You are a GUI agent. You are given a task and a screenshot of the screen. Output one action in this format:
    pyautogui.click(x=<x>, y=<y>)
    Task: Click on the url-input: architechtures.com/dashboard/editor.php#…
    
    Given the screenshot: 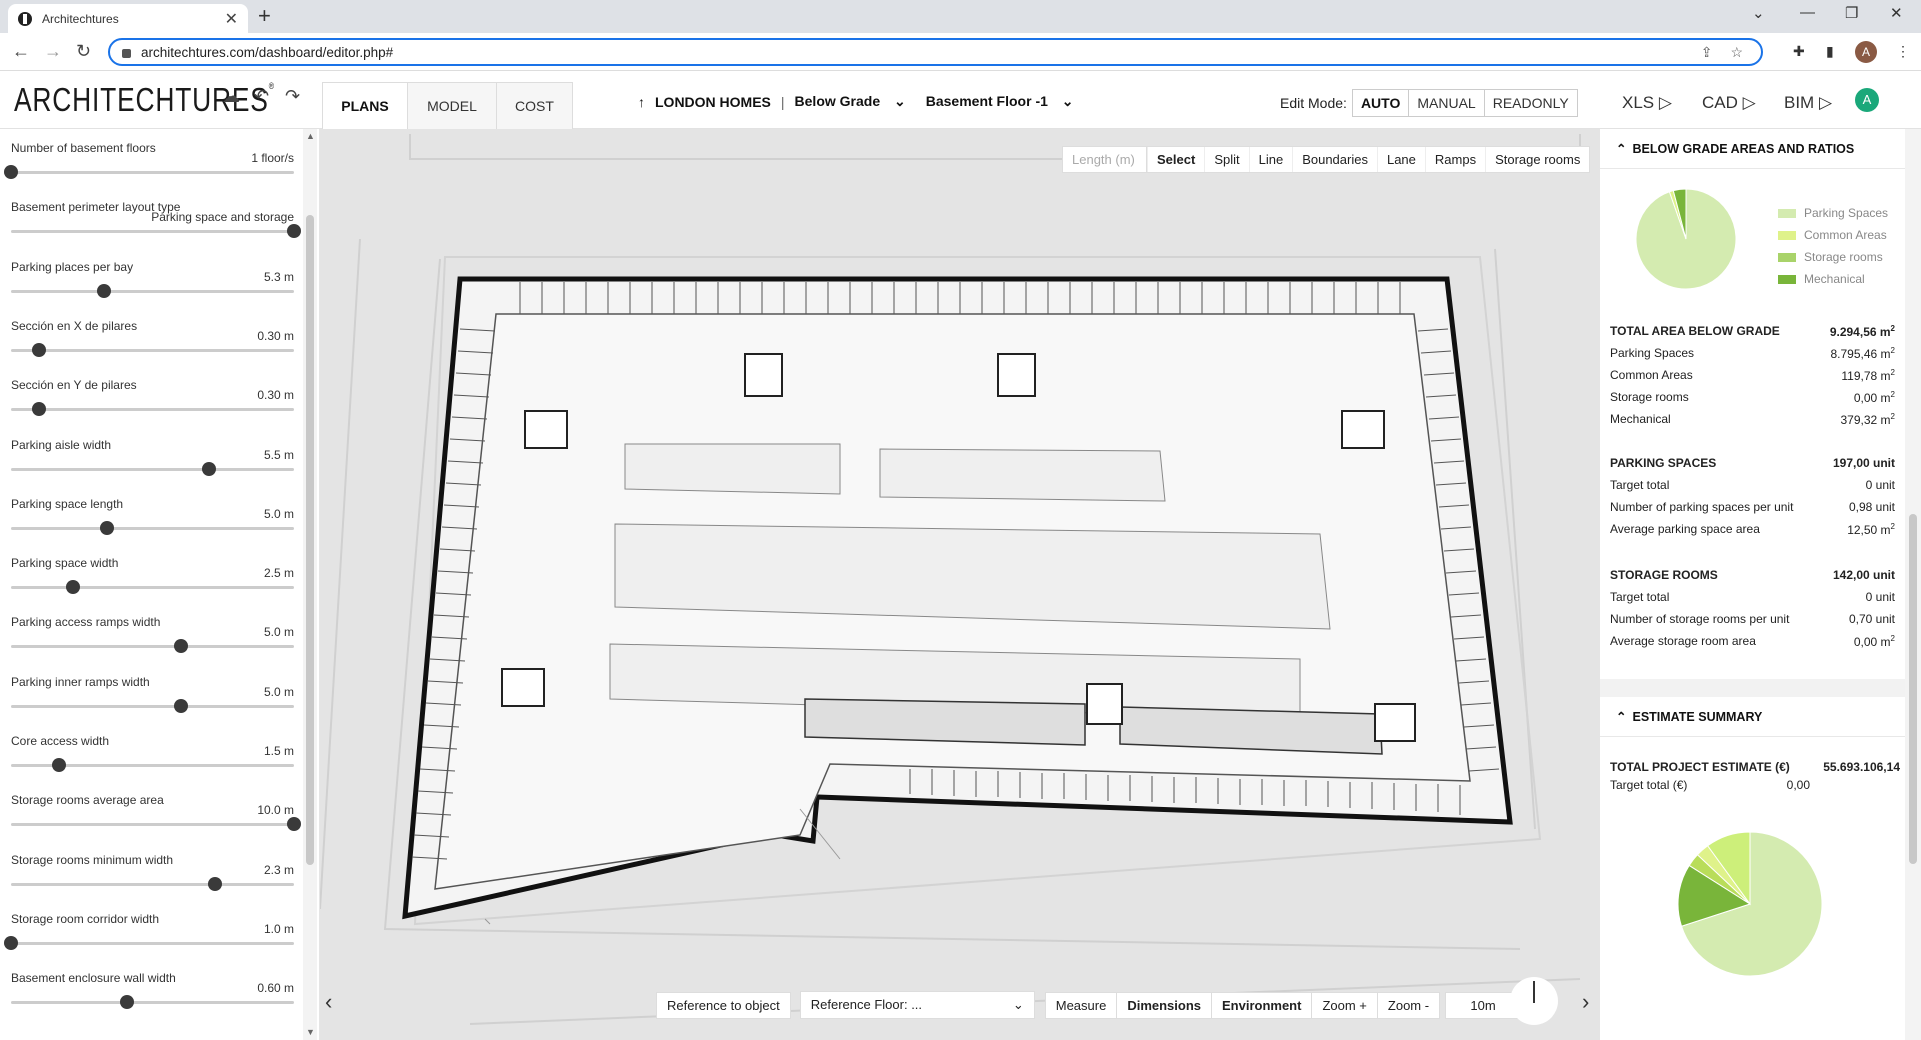 What is the action you would take?
    pyautogui.click(x=935, y=52)
    